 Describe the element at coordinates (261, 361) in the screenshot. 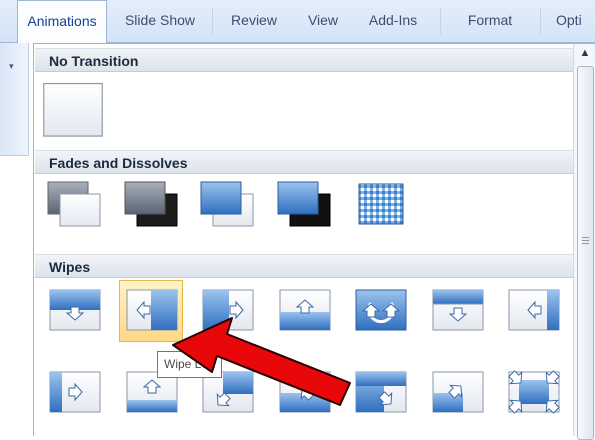

I see `red-pointer-arrow-icon` at that location.